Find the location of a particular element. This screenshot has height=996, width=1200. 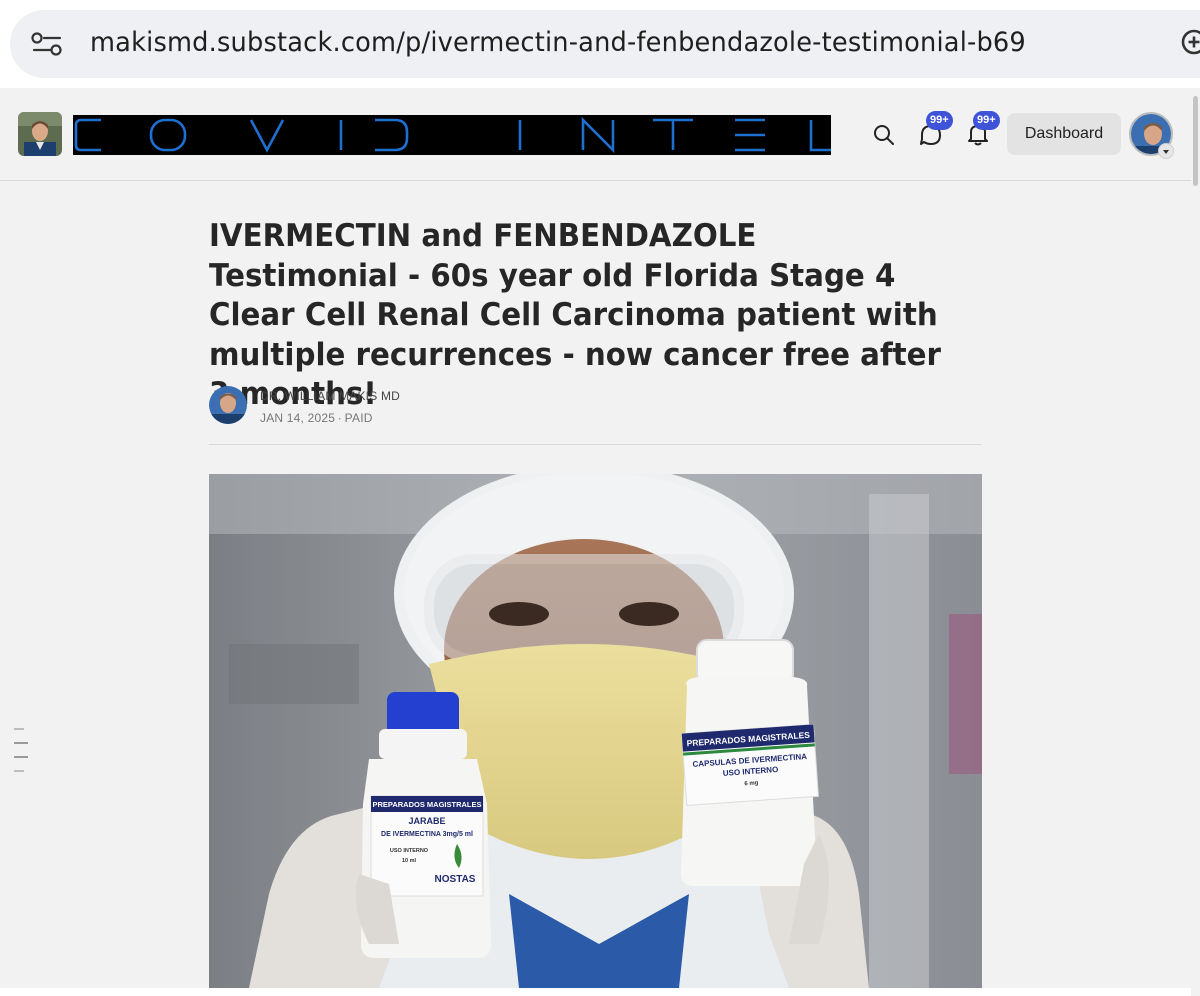

dashboard-button: Dashboard is located at coordinates (1064, 134).